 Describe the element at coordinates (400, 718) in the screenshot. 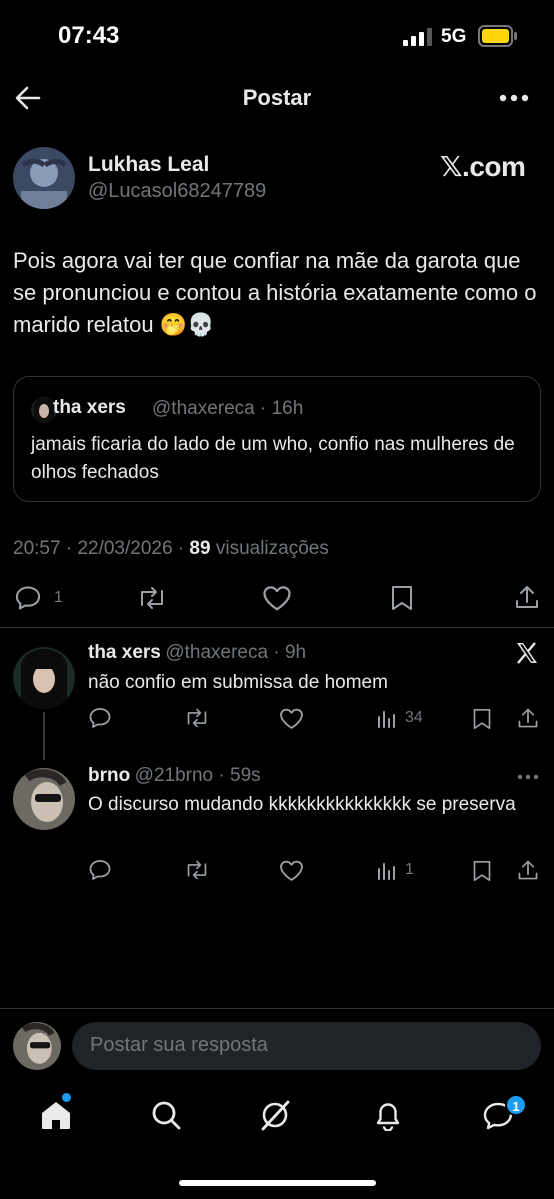

I see `views-button: 34` at that location.